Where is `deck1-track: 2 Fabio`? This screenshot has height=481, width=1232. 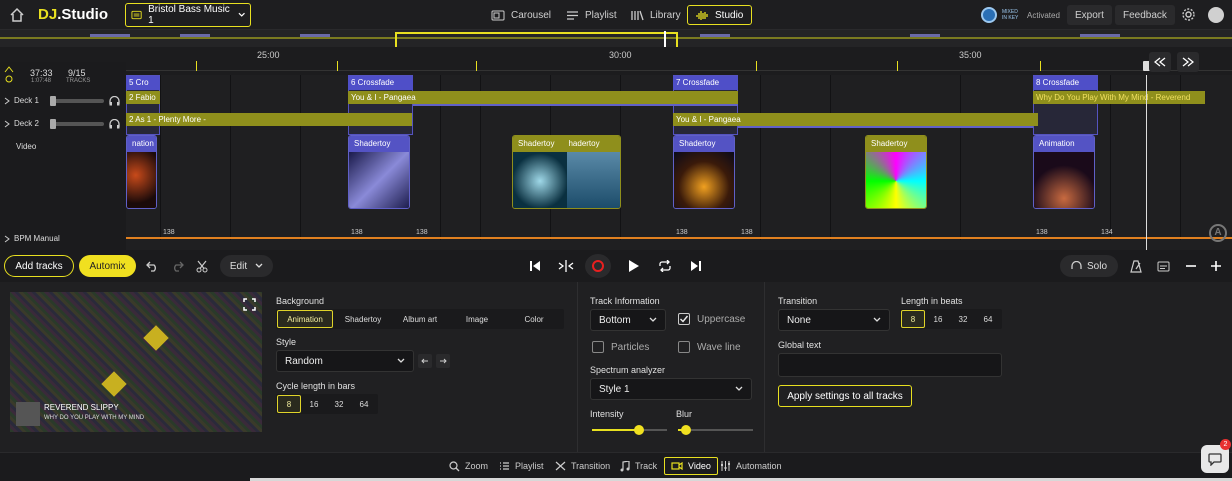
deck1-track: 2 Fabio is located at coordinates (143, 97).